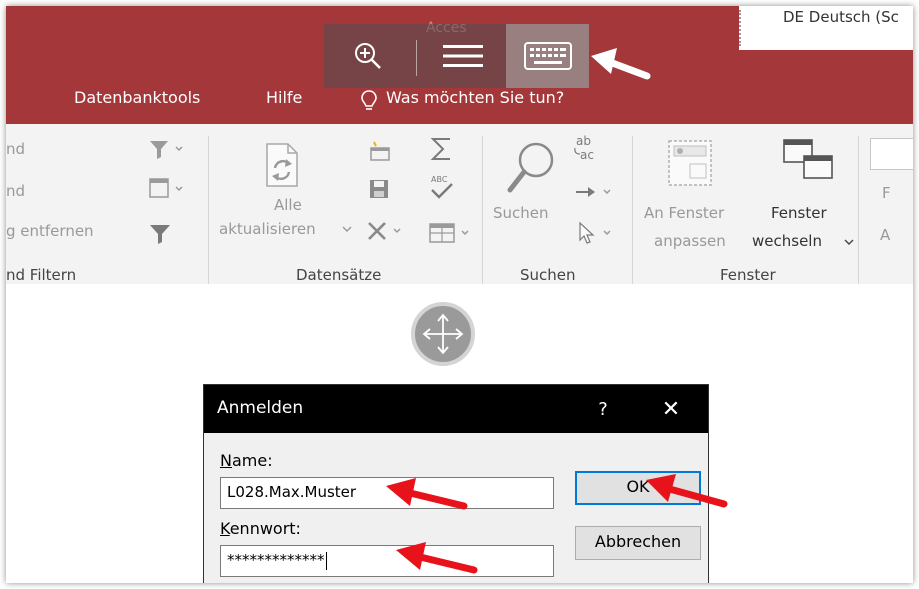 The width and height of the screenshot is (919, 589). Describe the element at coordinates (456, 409) in the screenshot. I see `dialog-title-bar: Anmelden ? ✕` at that location.